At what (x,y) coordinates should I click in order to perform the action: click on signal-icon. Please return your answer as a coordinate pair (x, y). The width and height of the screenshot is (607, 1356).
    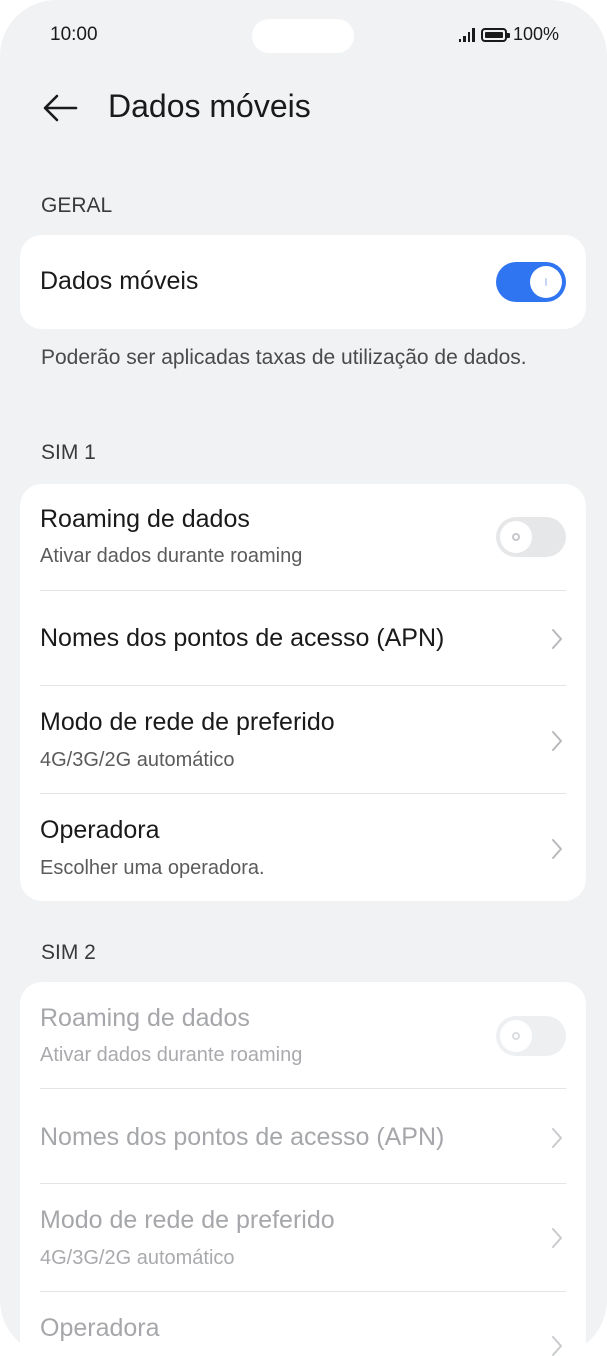
    Looking at the image, I should click on (466, 34).